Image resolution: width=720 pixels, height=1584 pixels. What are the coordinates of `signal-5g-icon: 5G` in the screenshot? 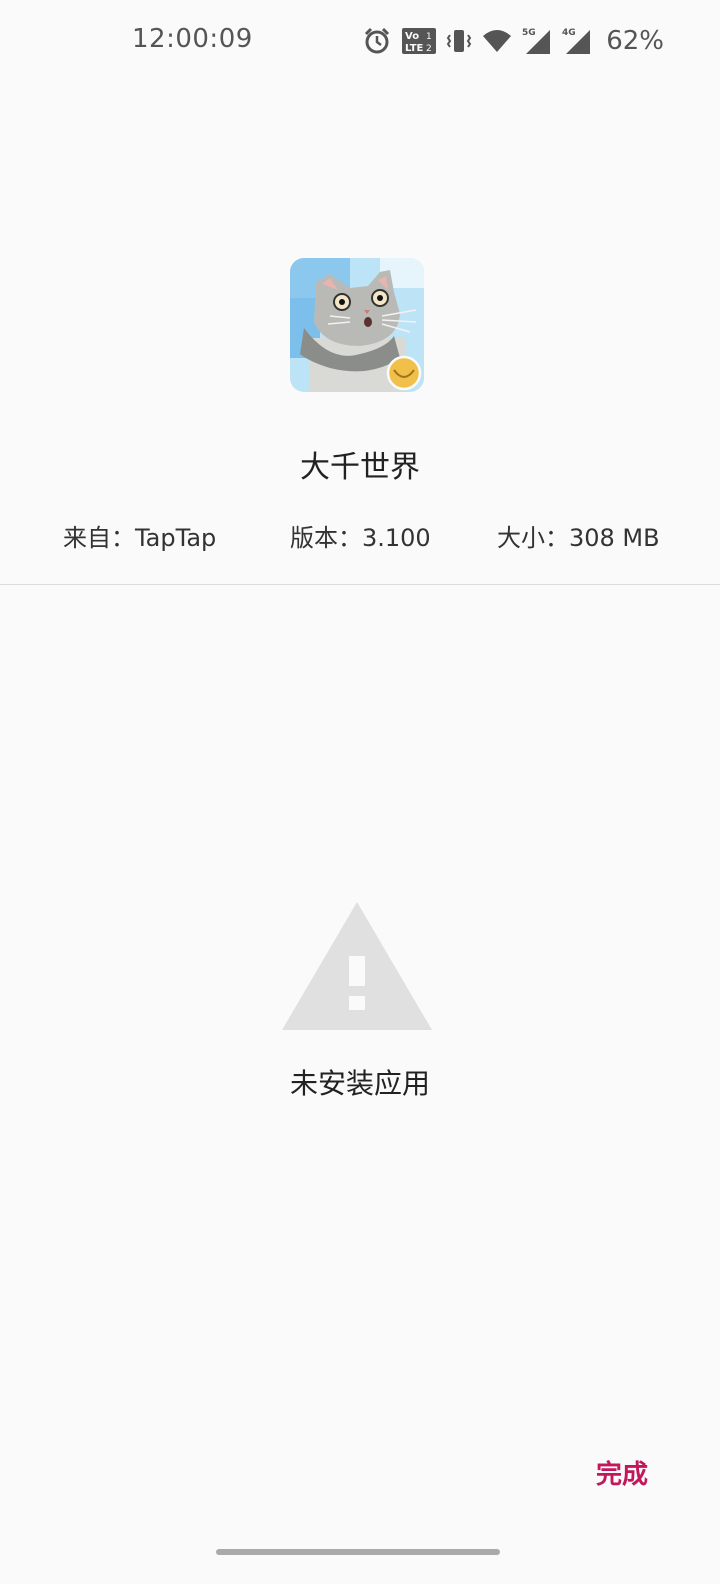 It's located at (537, 41).